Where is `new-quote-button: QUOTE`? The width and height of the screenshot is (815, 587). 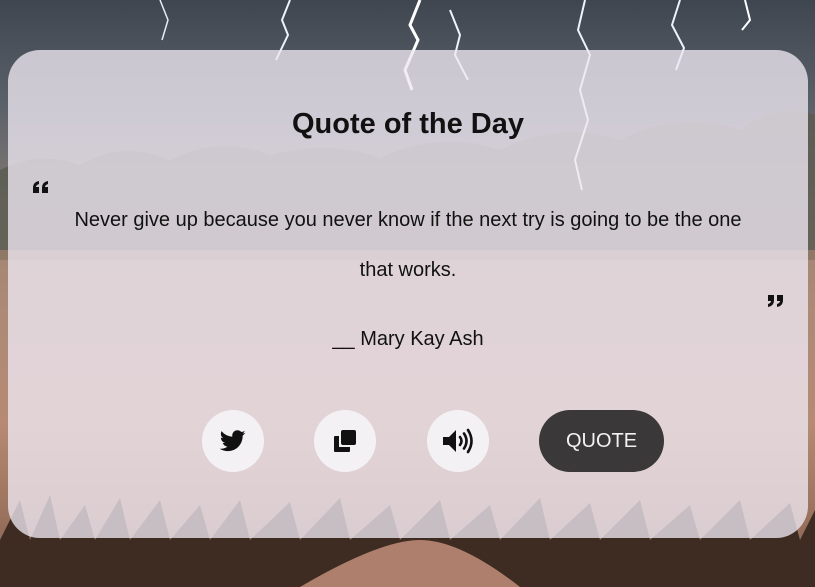
new-quote-button: QUOTE is located at coordinates (601, 441).